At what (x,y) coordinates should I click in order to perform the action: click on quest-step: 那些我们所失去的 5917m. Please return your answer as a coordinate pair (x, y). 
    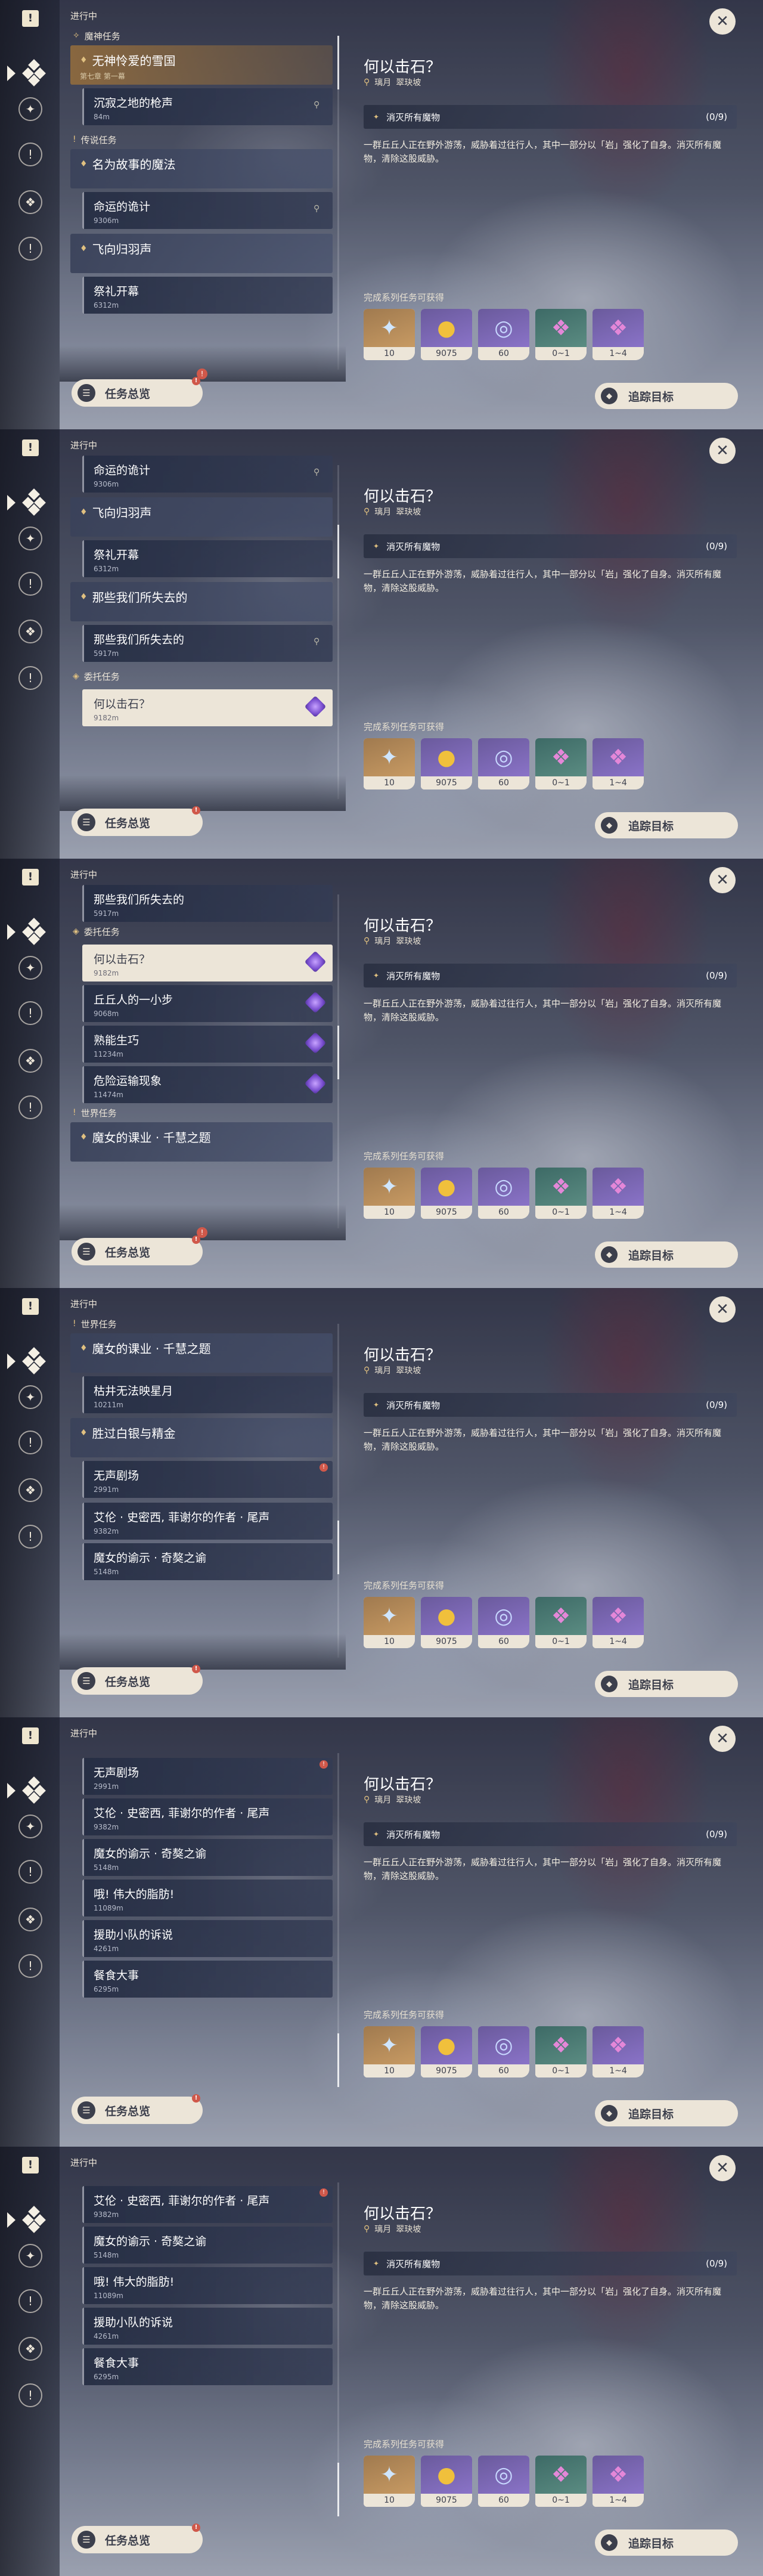
    Looking at the image, I should click on (207, 904).